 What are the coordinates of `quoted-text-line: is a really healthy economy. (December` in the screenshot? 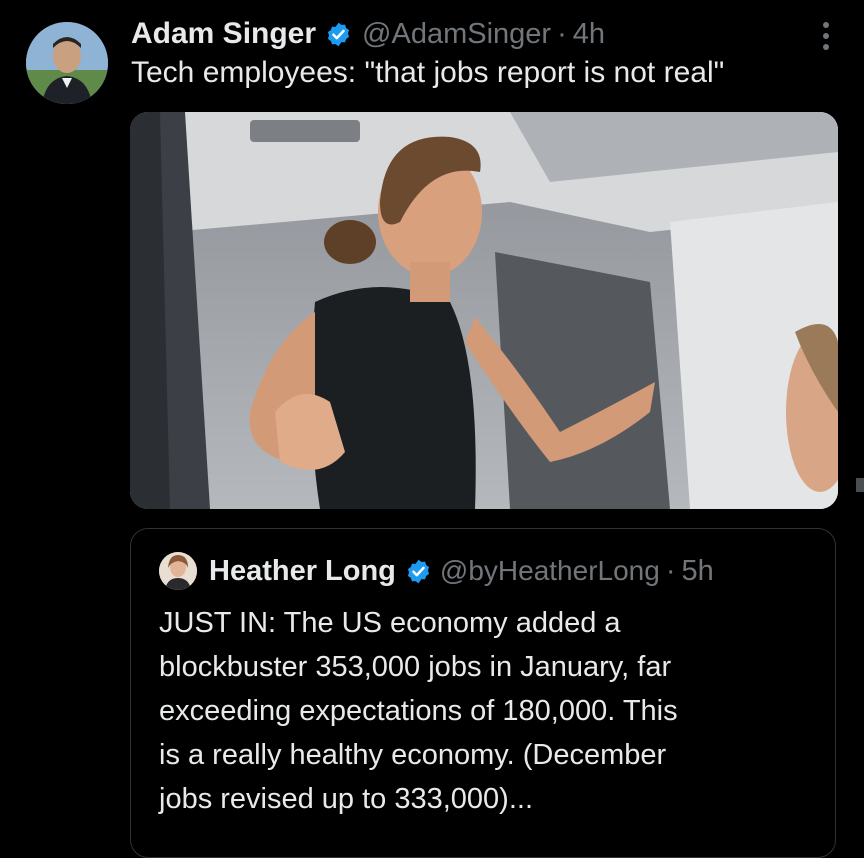 It's located at (413, 755).